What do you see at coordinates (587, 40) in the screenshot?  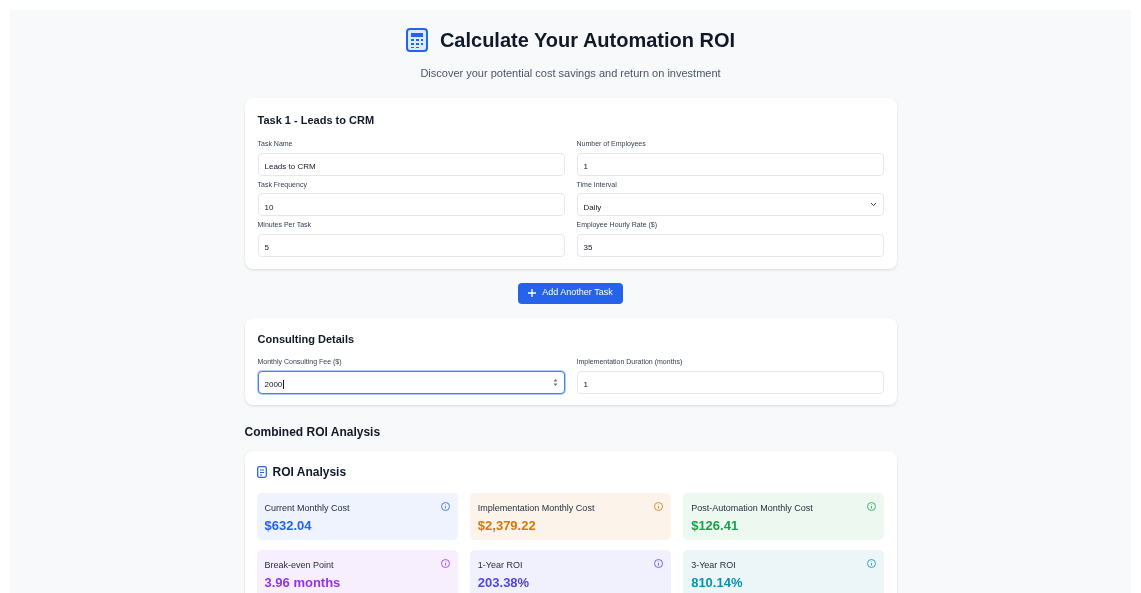 I see `page-title: Calculate Your Automation ROI` at bounding box center [587, 40].